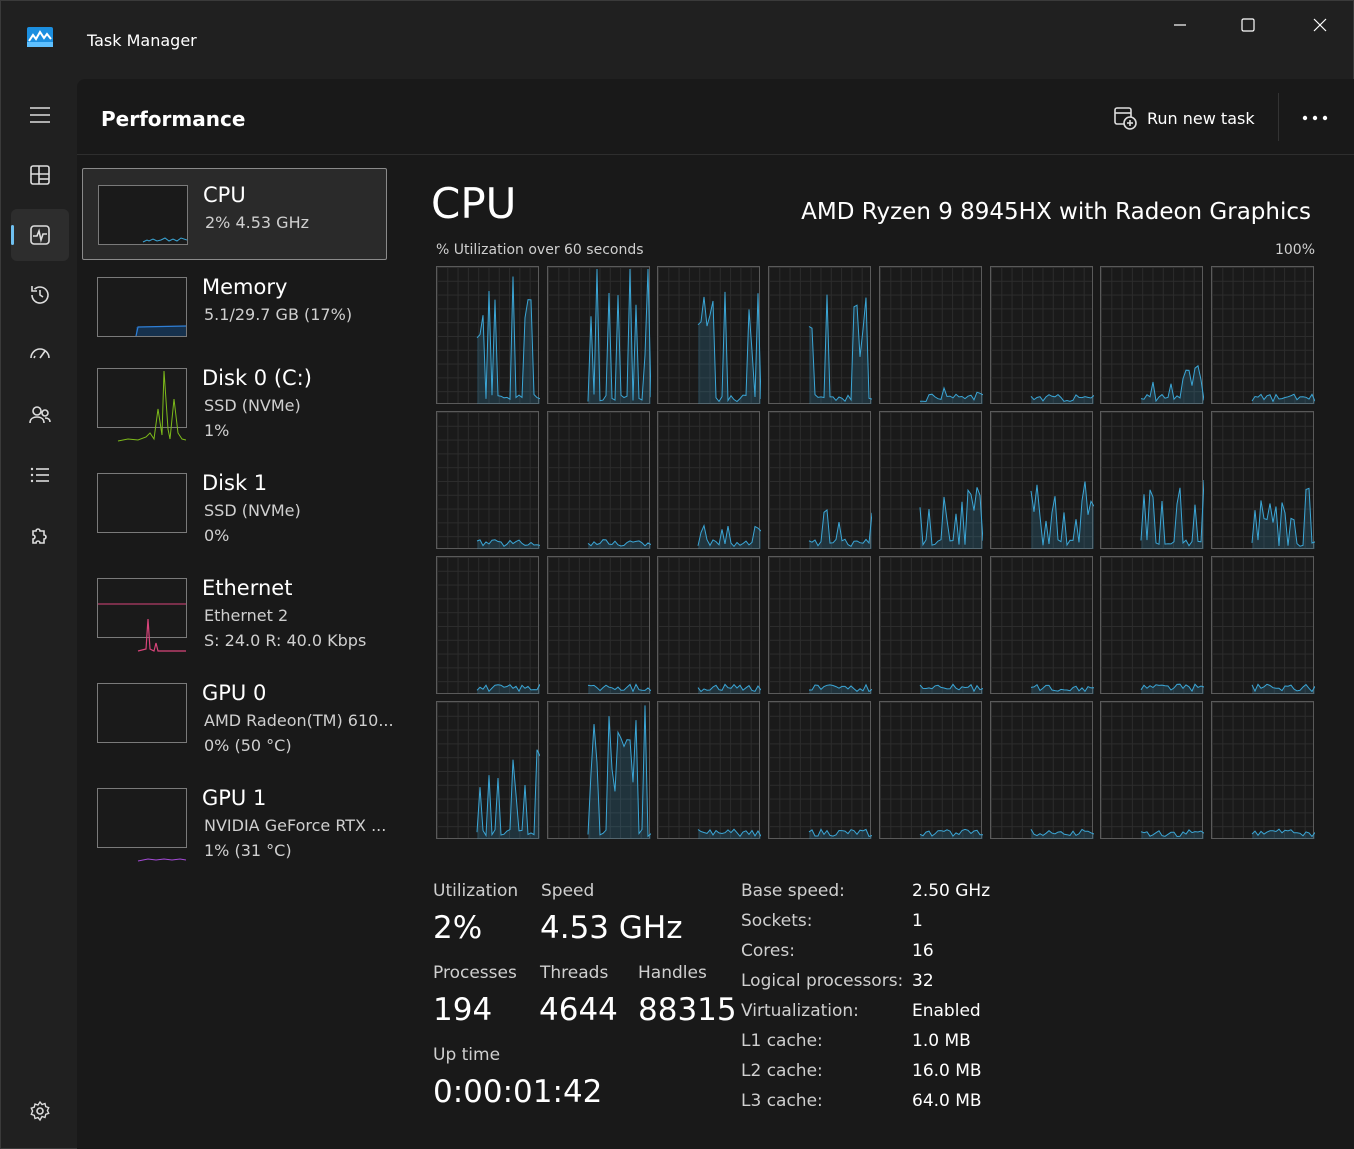 The height and width of the screenshot is (1149, 1354). I want to click on spec-key: Logical processors:, so click(822, 981).